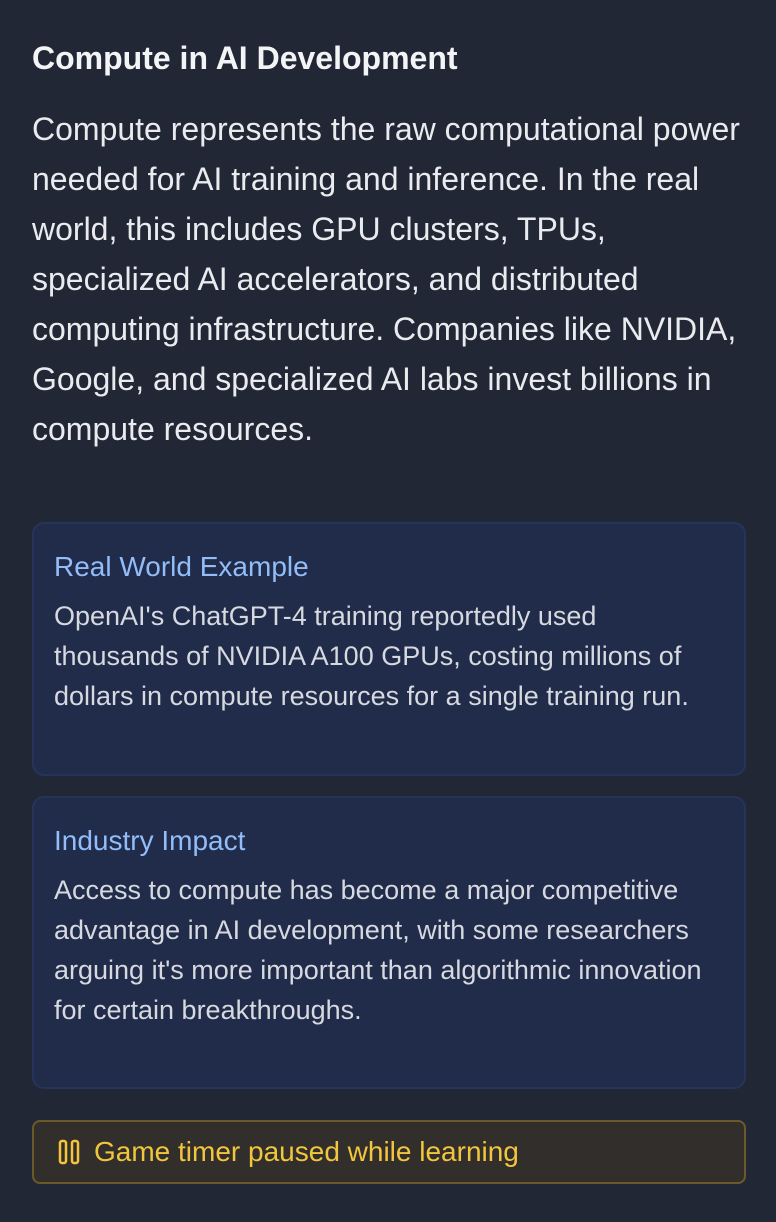 The width and height of the screenshot is (776, 1222). I want to click on card-title: Industry Impact, so click(150, 840).